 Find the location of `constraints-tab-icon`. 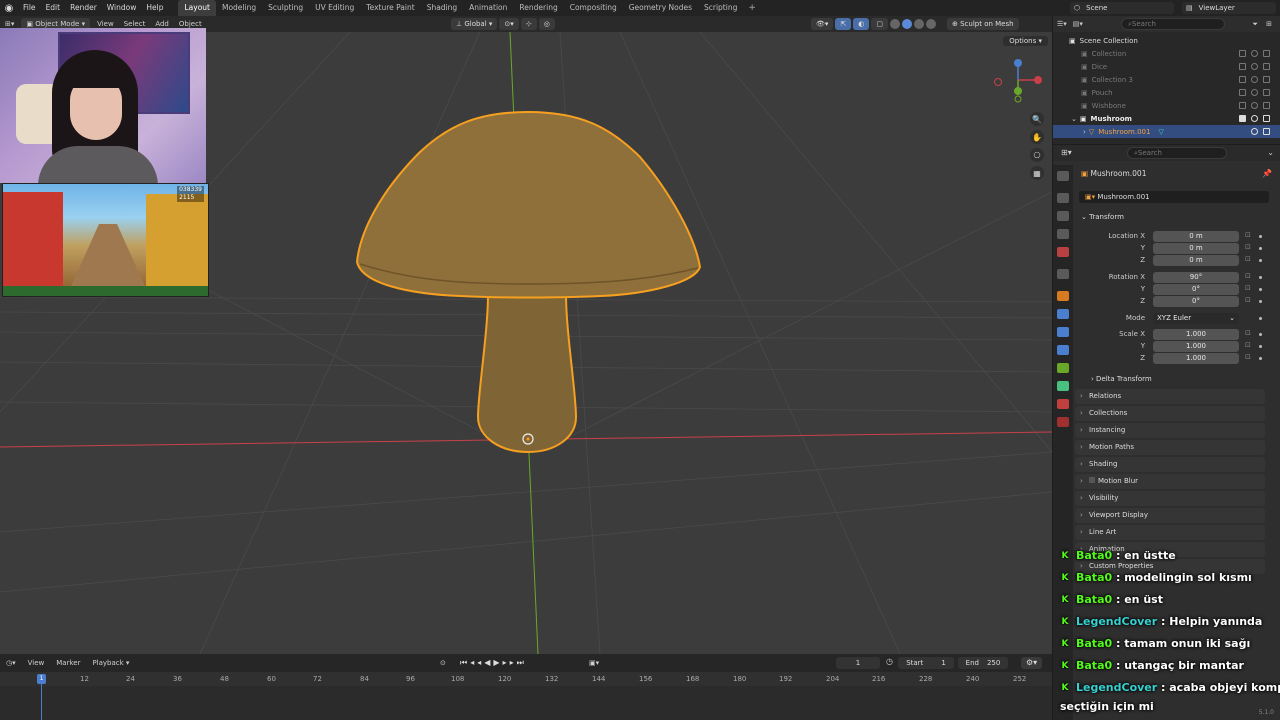

constraints-tab-icon is located at coordinates (1063, 368).